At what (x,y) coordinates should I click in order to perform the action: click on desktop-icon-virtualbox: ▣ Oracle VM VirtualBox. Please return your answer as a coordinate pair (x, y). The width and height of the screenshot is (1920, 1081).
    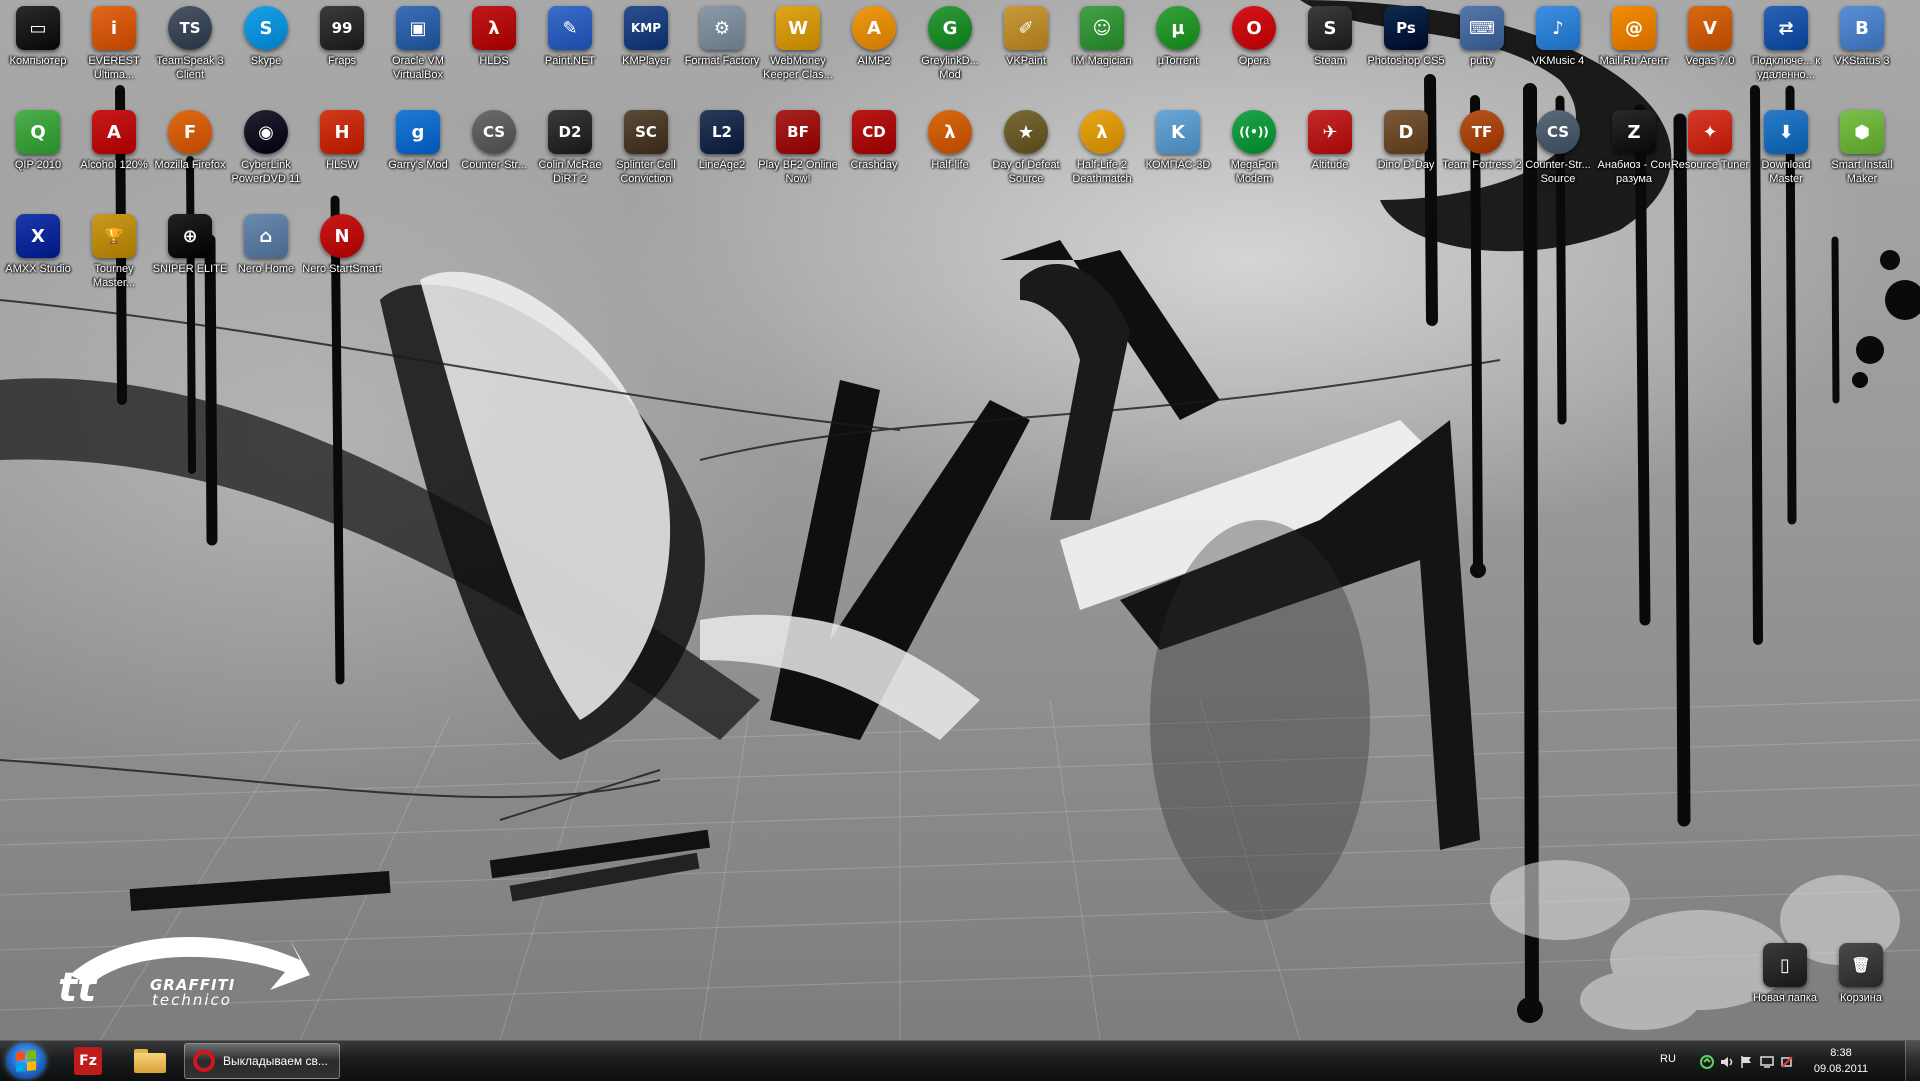
    Looking at the image, I should click on (418, 50).